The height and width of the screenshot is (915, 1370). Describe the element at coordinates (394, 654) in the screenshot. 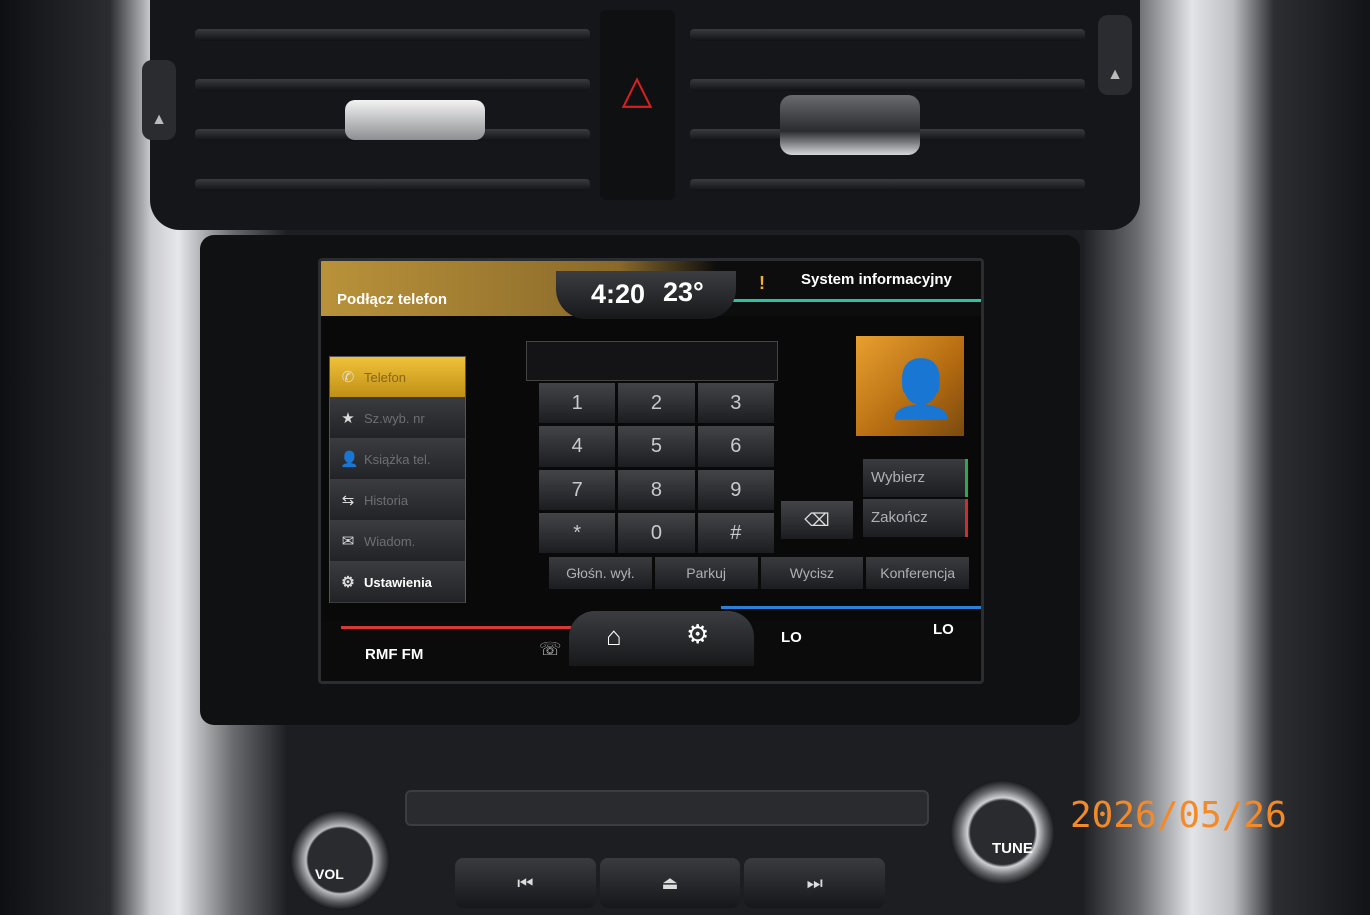

I see `radio-station: RMF FM` at that location.